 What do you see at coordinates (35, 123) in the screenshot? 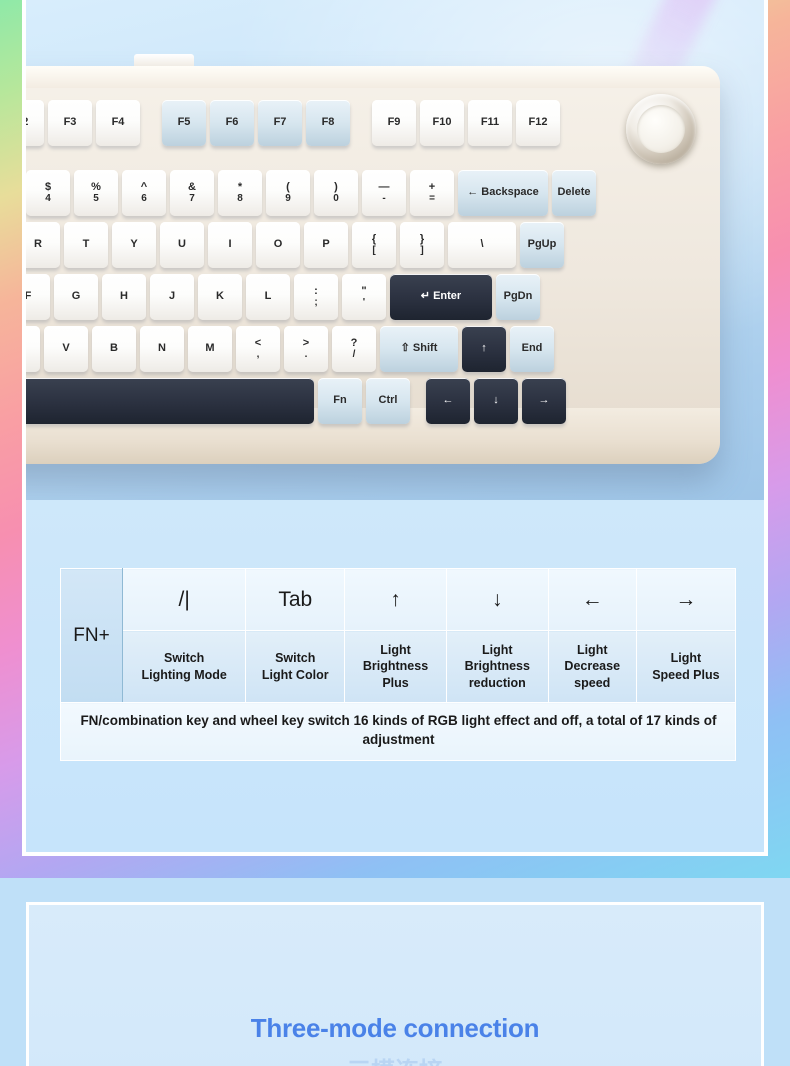
I see `key-f2: F2` at bounding box center [35, 123].